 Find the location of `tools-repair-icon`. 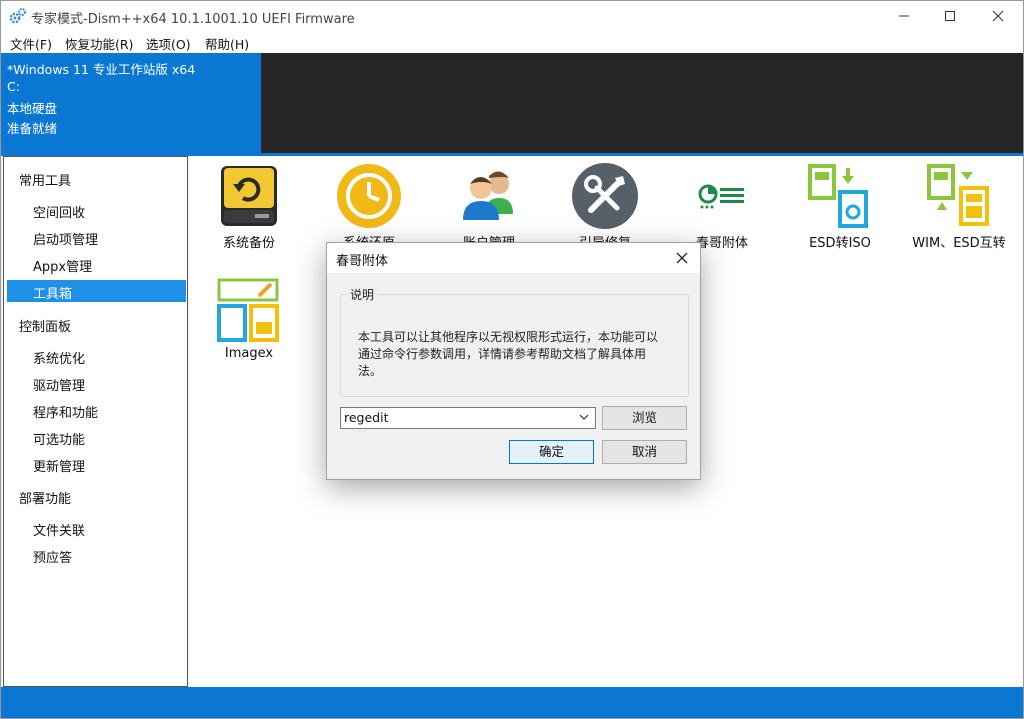

tools-repair-icon is located at coordinates (605, 196).